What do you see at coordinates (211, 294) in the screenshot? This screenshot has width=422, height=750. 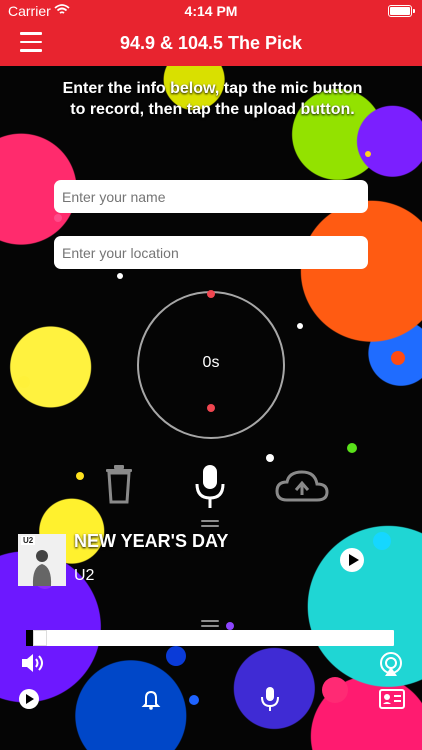 I see `timer-top-dot` at bounding box center [211, 294].